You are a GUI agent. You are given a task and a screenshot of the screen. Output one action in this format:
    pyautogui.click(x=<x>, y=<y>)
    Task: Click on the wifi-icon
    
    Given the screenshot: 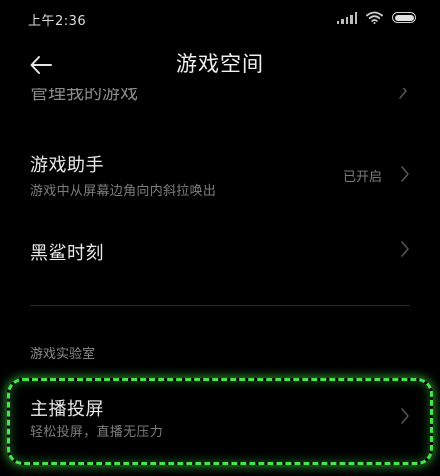 What is the action you would take?
    pyautogui.click(x=374, y=17)
    